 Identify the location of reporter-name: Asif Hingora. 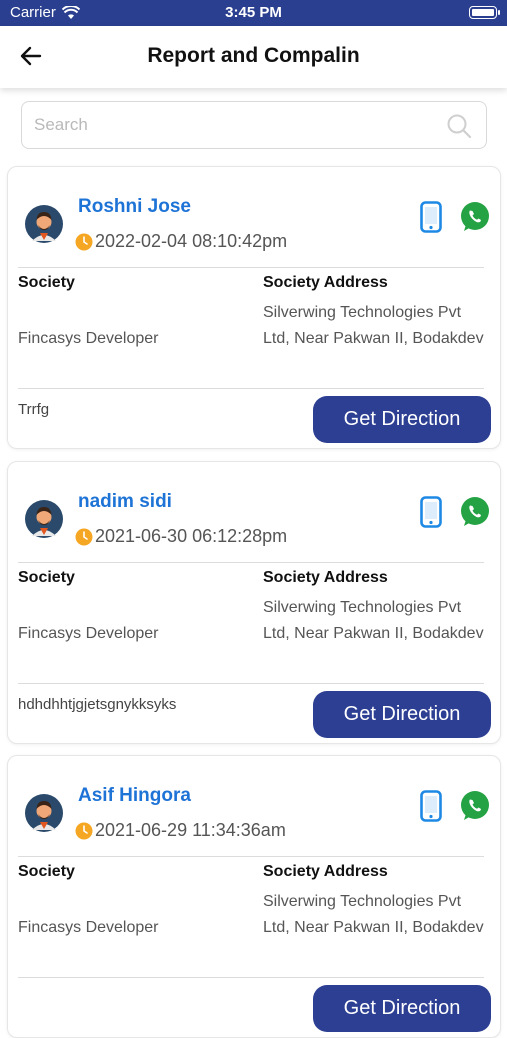
(134, 795).